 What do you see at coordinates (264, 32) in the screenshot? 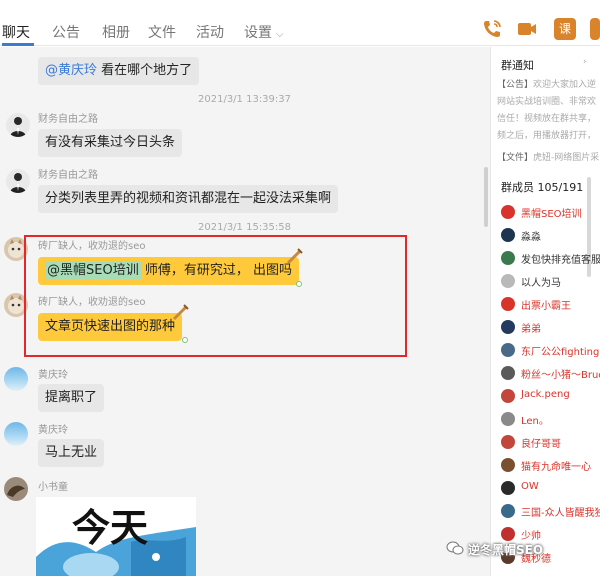
I see `tab-settings: 设置 ⌵` at bounding box center [264, 32].